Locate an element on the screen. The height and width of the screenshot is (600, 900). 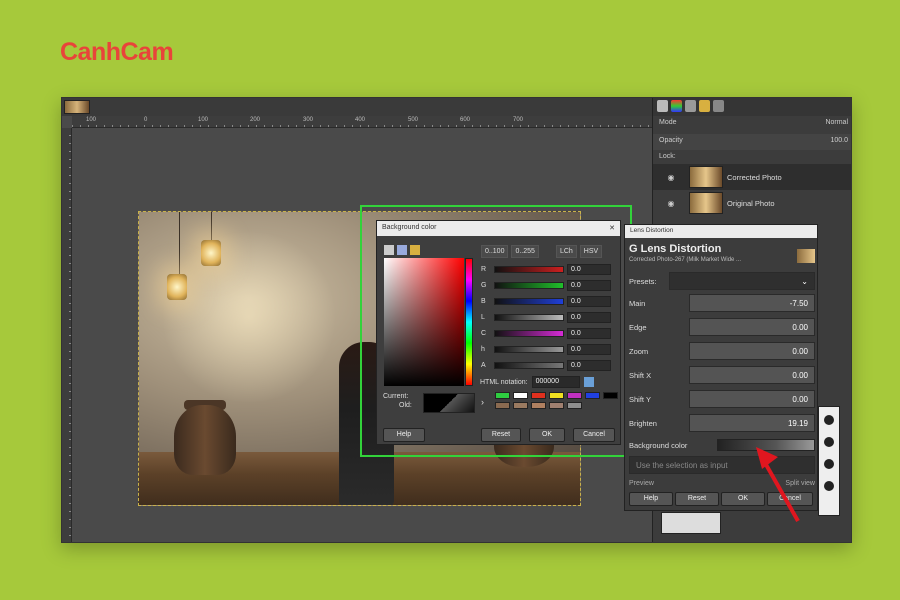
field-label: Zoom is located at coordinates (639, 351).